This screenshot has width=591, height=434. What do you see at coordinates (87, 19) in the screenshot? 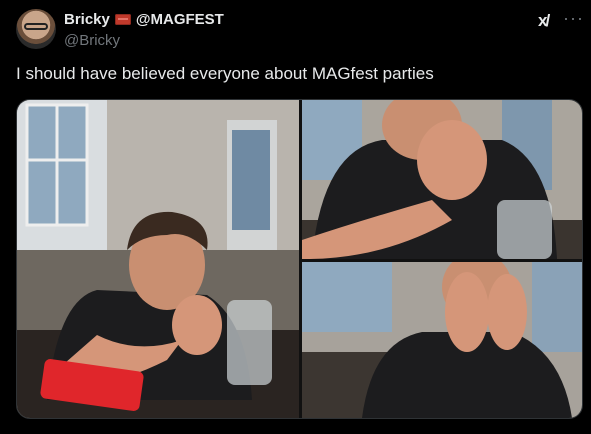
I see `display-name: Bricky` at bounding box center [87, 19].